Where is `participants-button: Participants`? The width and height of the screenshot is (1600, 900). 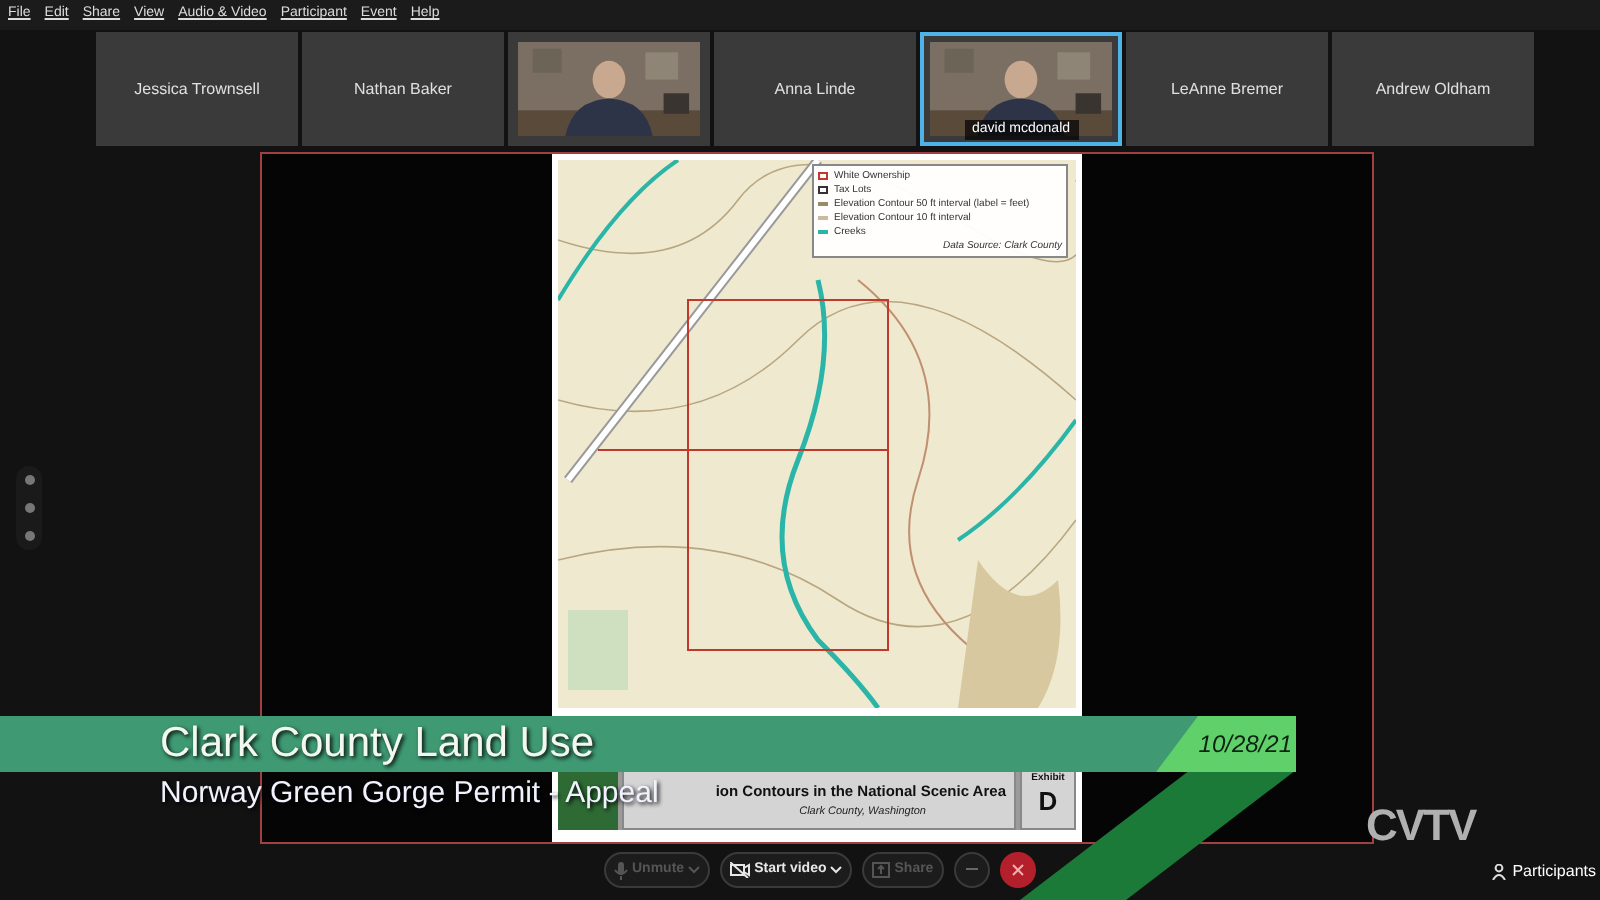
participants-button: Participants is located at coordinates (1544, 872).